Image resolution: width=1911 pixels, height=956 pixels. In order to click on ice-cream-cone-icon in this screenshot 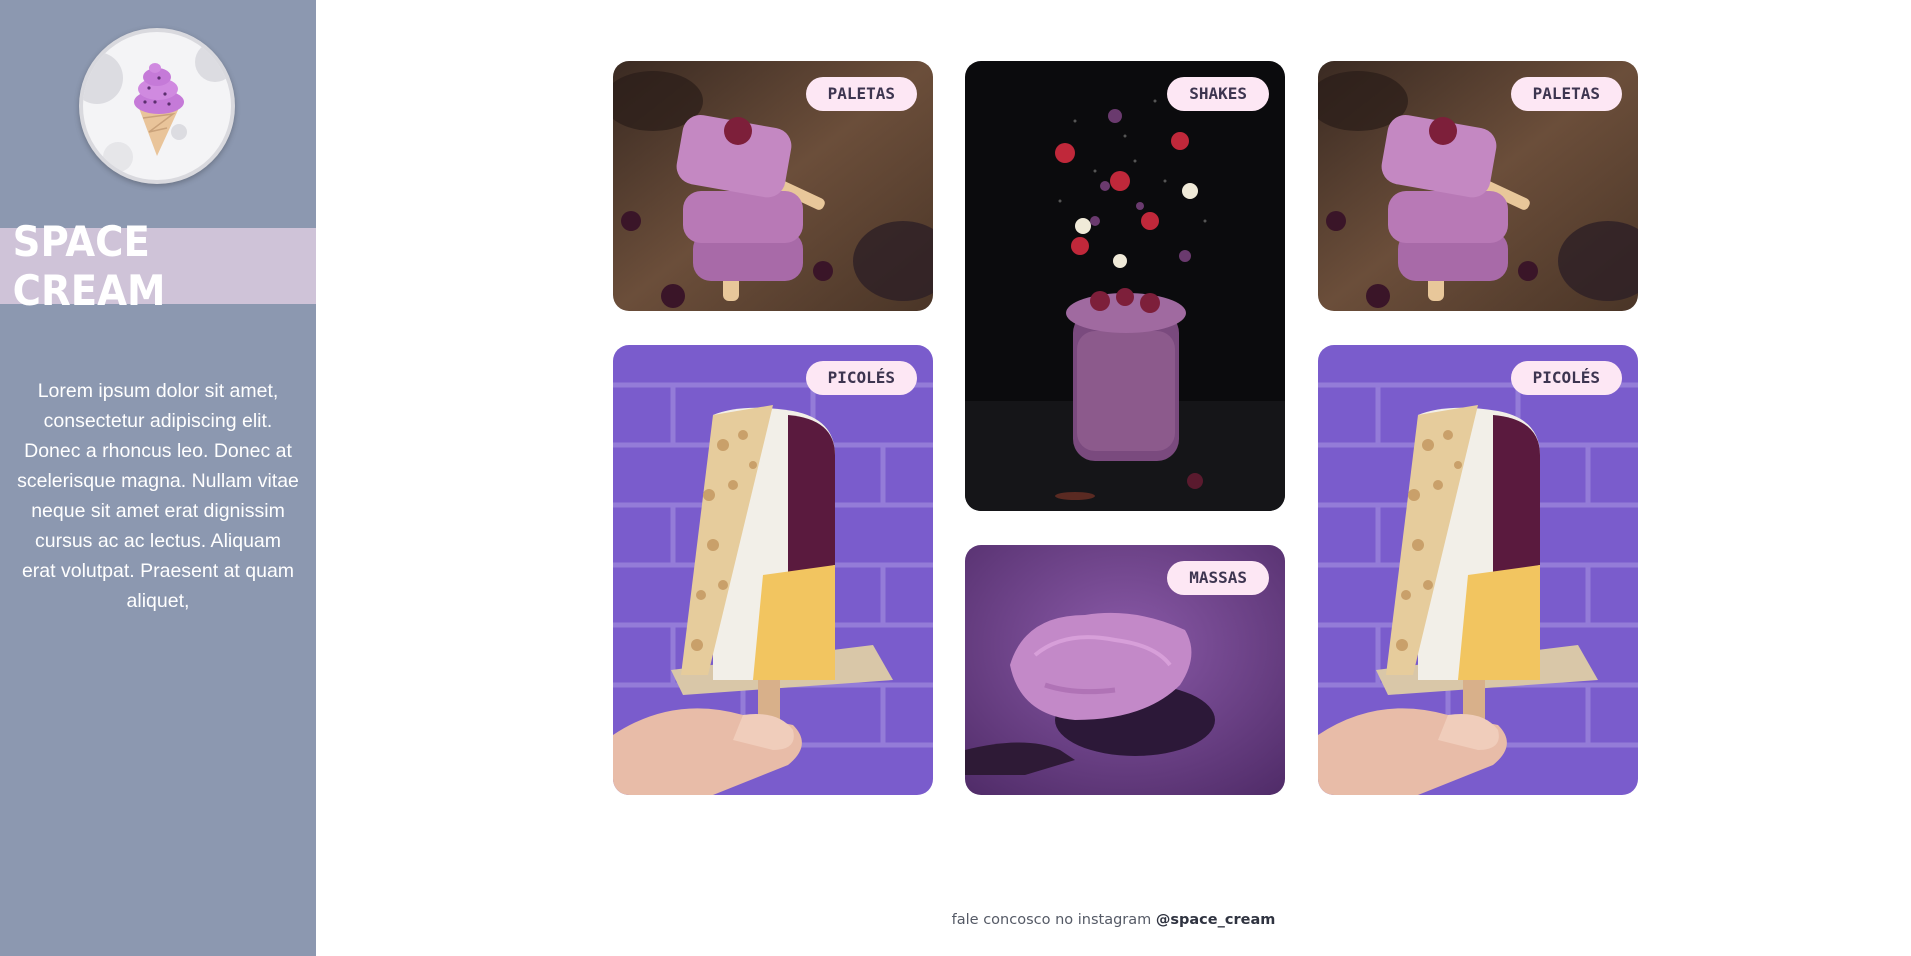, I will do `click(159, 109)`.